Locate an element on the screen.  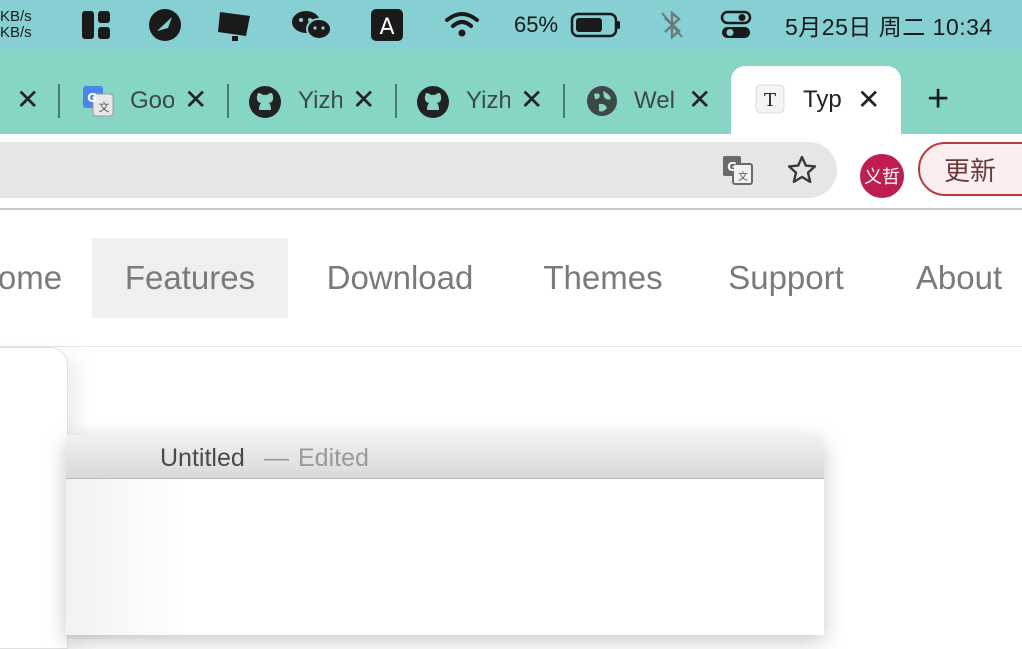
nav-download: Download is located at coordinates (400, 278).